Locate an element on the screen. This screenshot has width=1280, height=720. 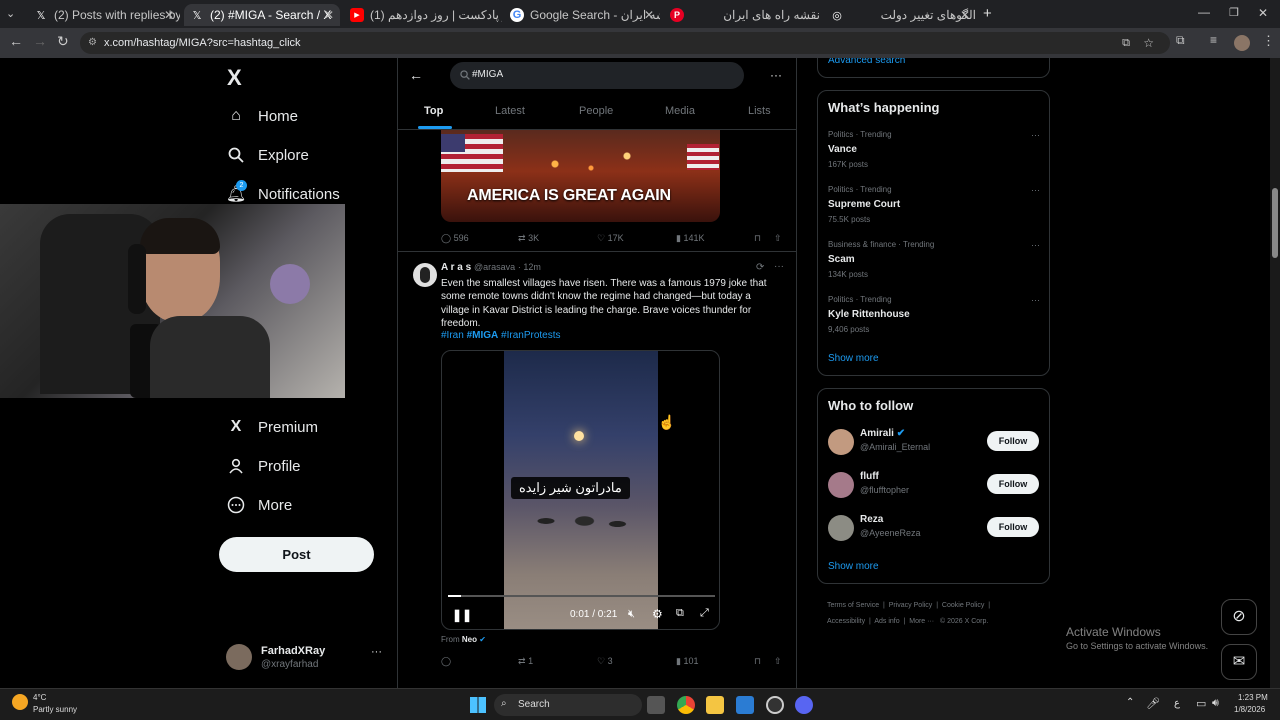
avatar is located at coordinates (425, 275).